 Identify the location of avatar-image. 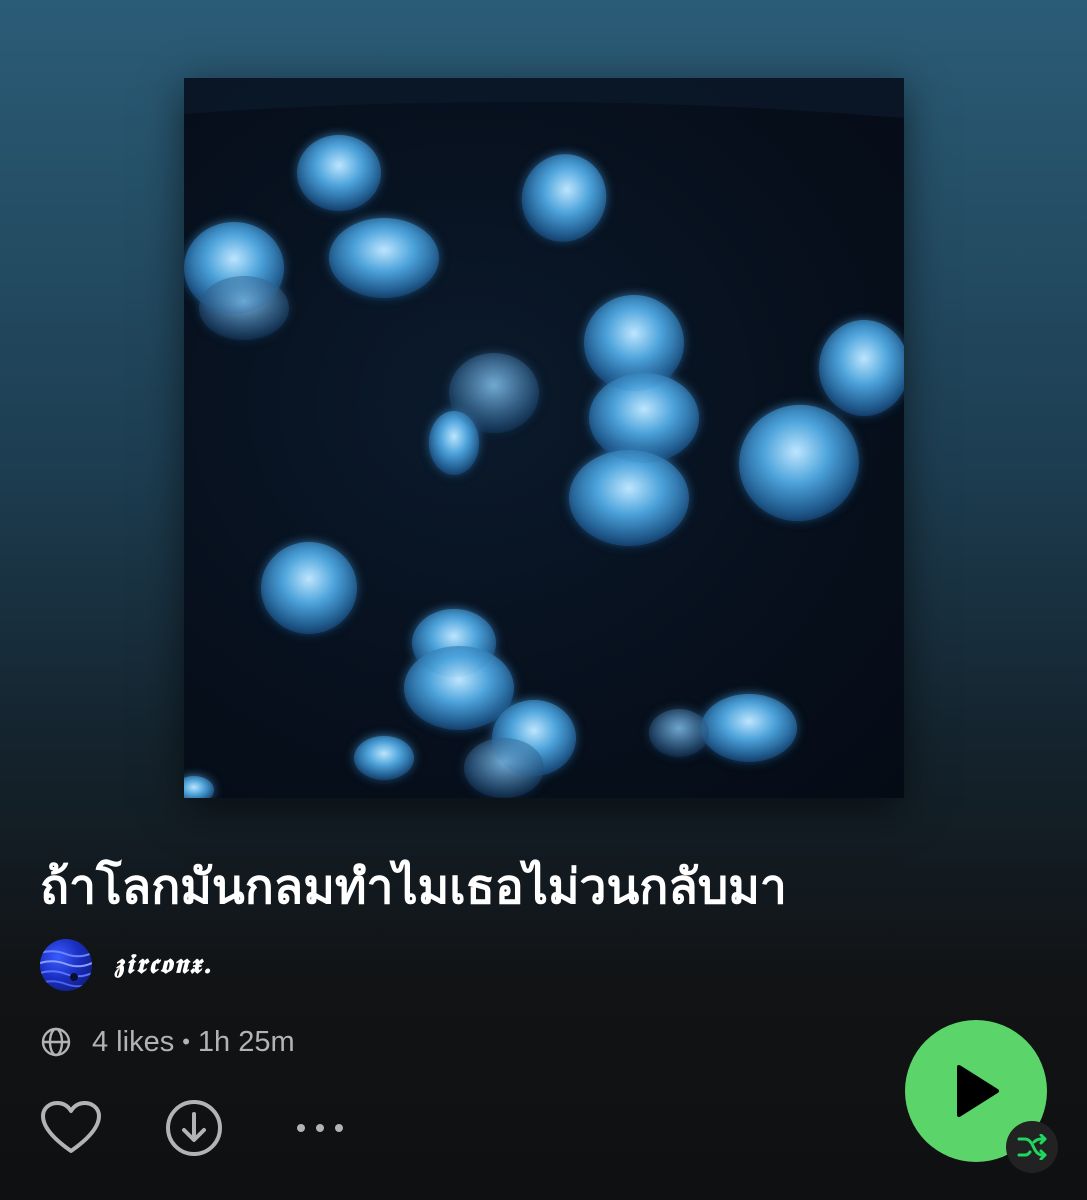
(66, 969).